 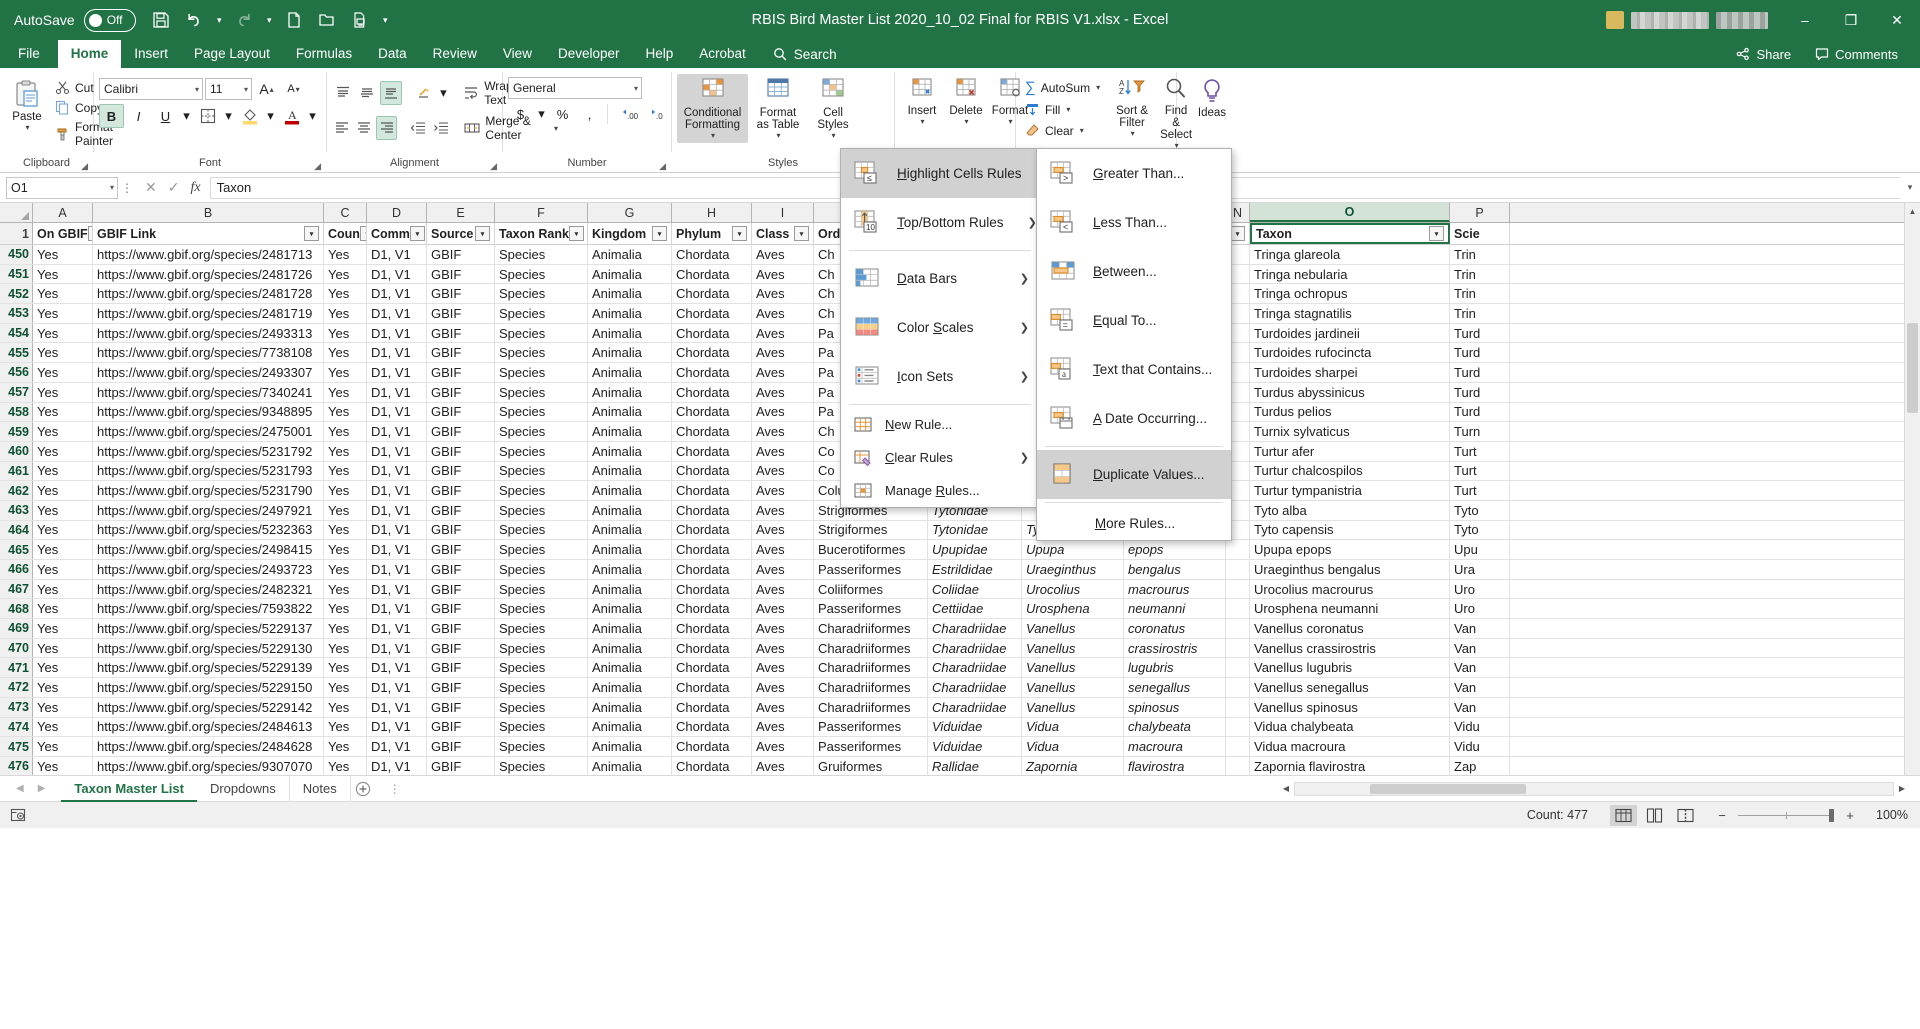 I want to click on zoom-out-button: −, so click(x=1722, y=815).